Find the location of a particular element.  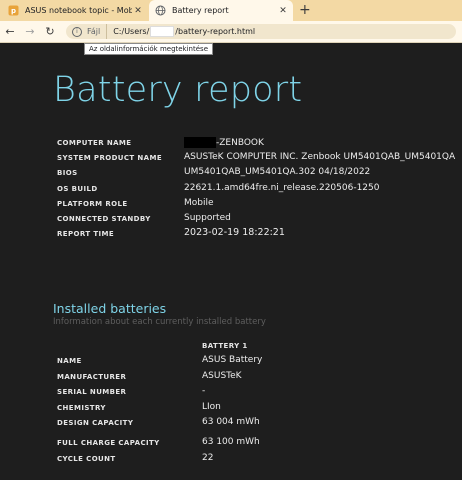

info-value: Mobile is located at coordinates (199, 203).